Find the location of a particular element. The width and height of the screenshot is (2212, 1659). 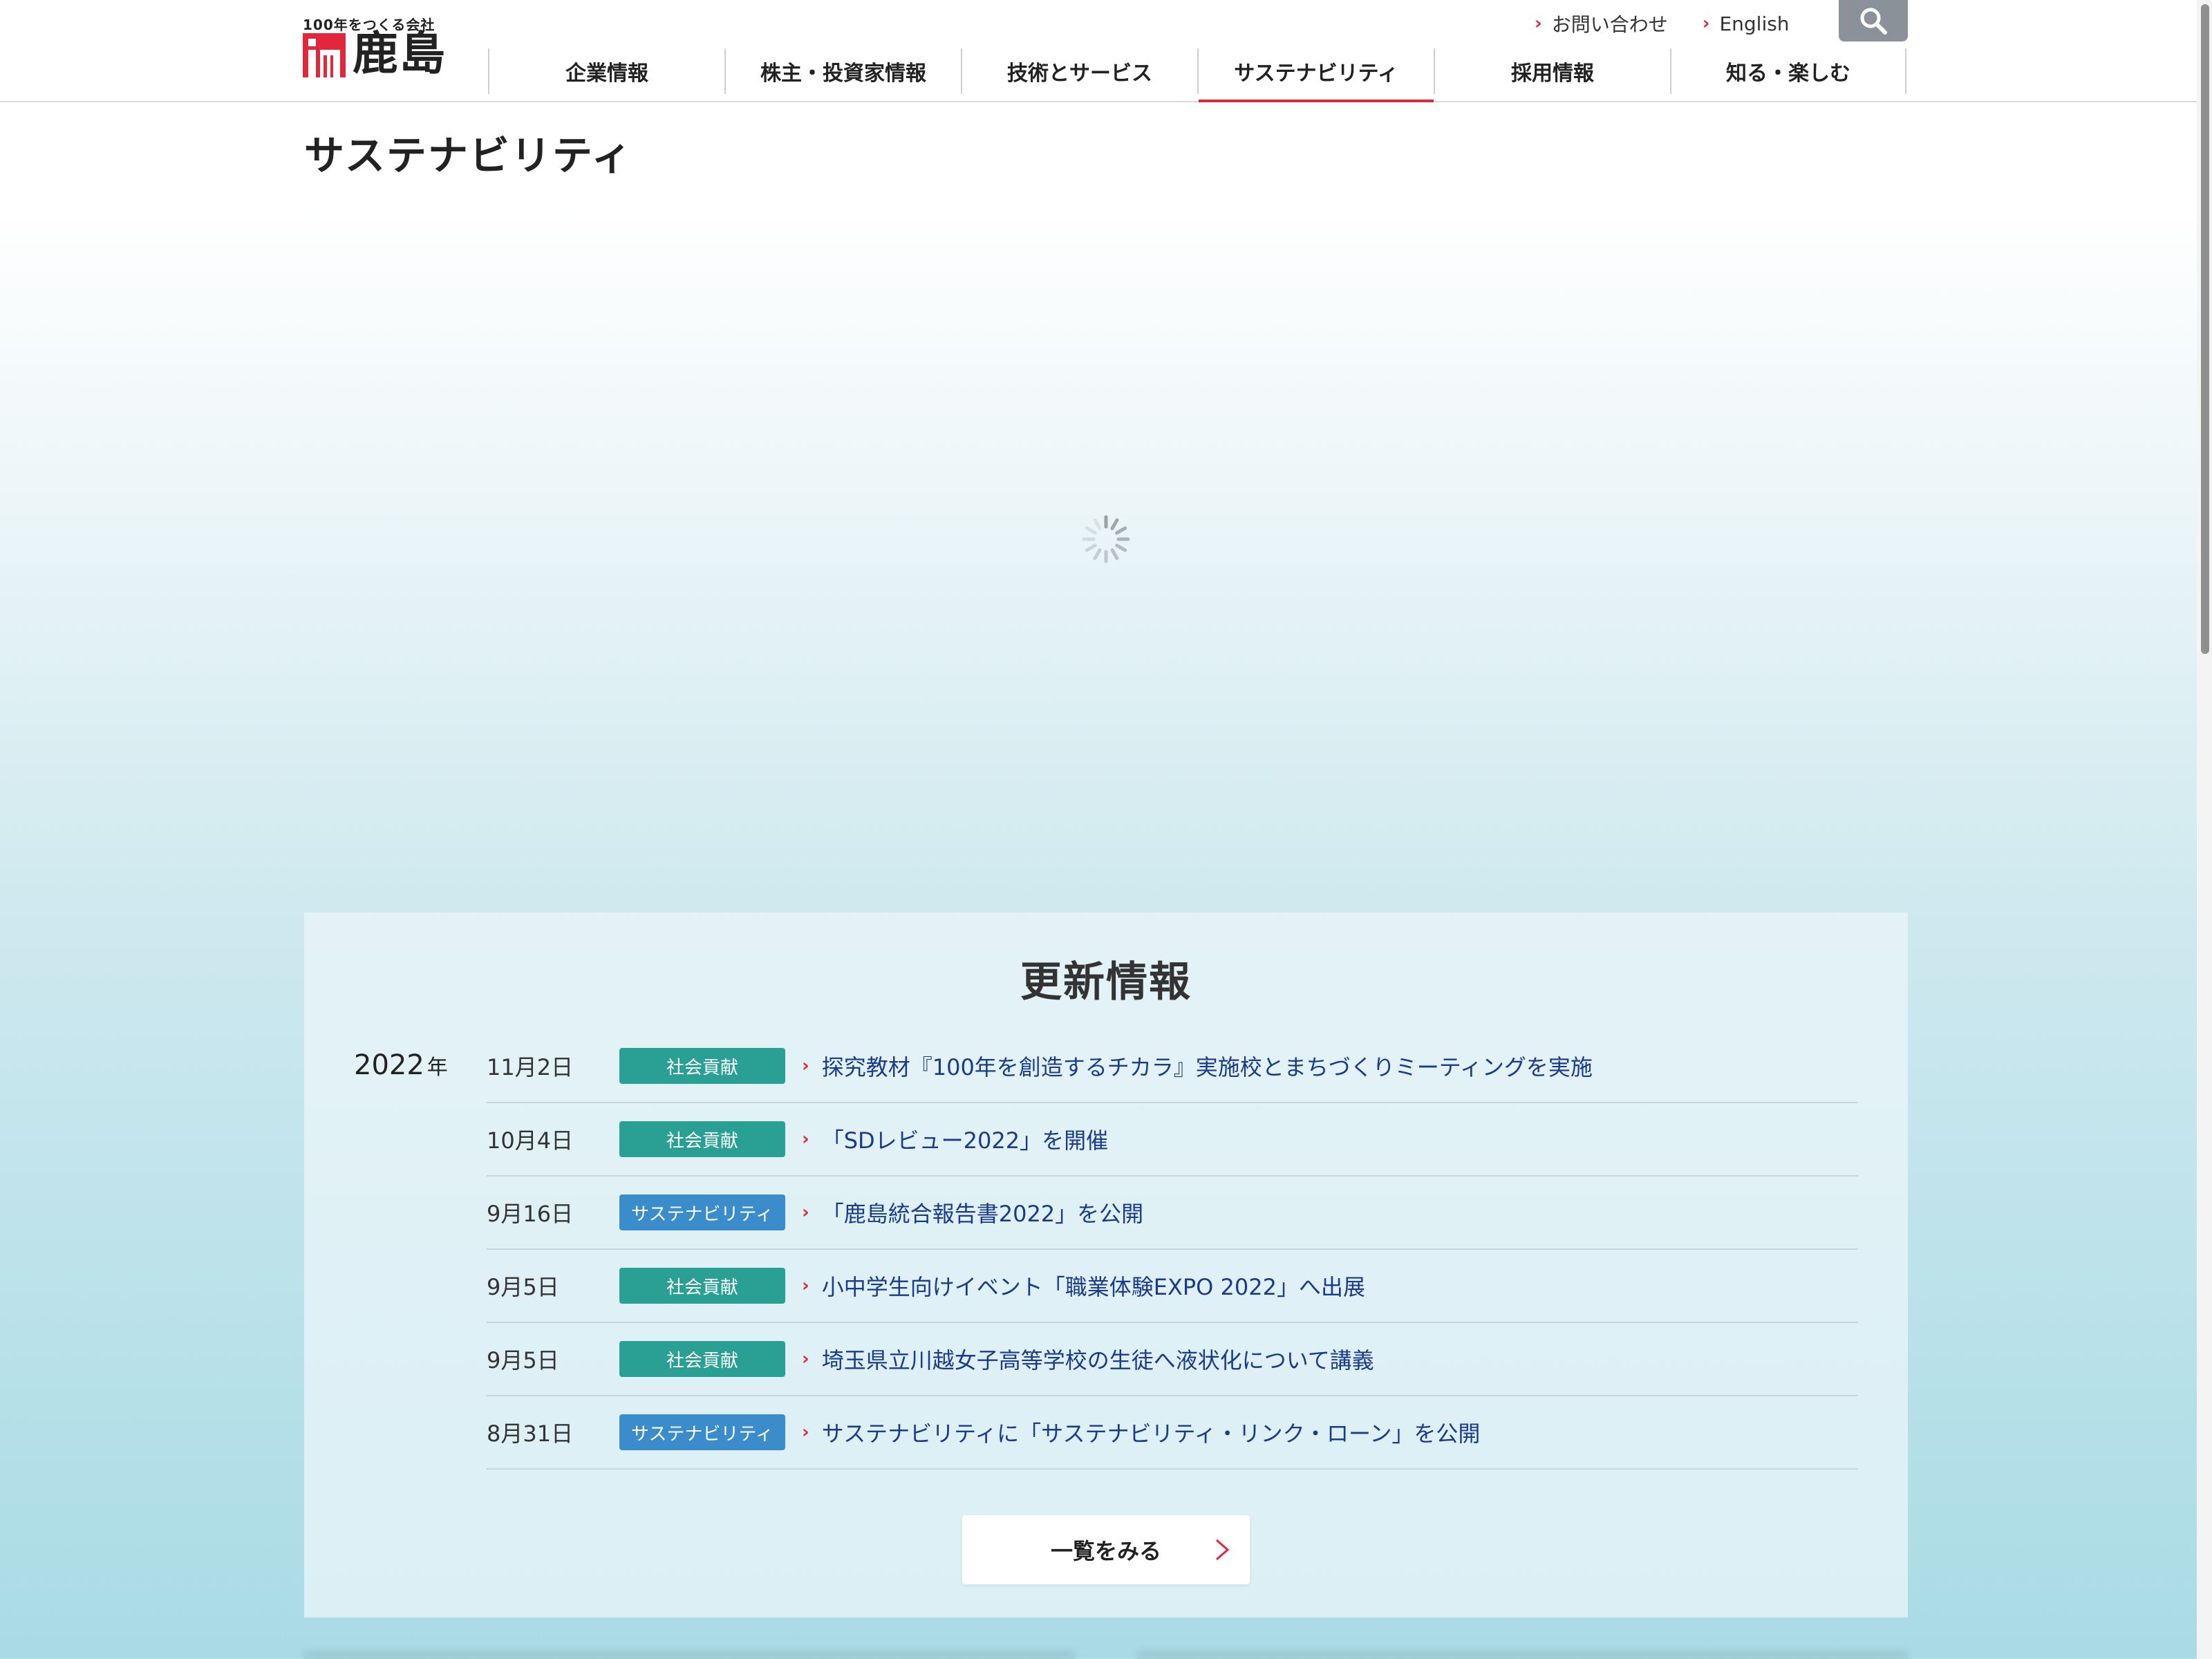

year-label: 2022 年 is located at coordinates (401, 1065).